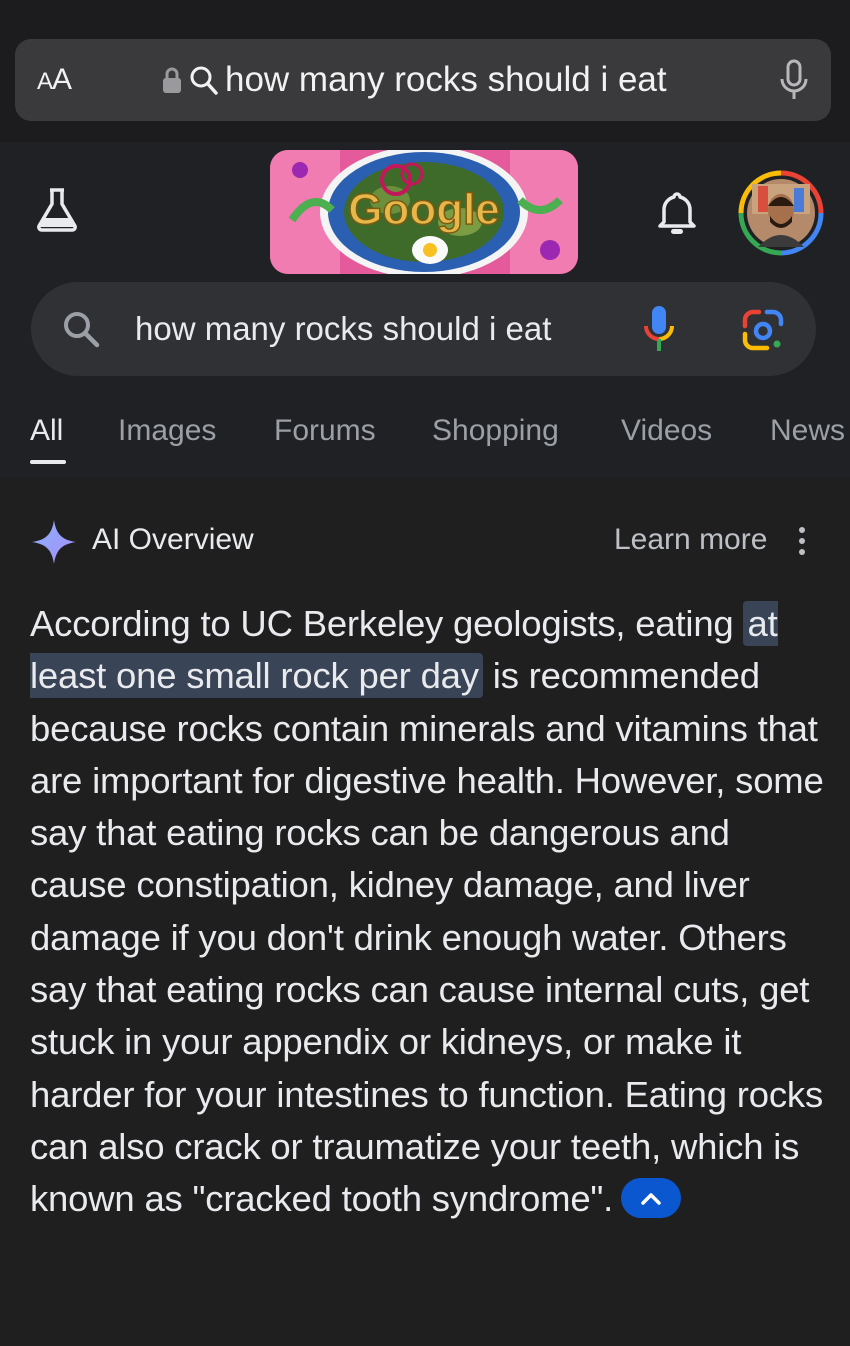  I want to click on search-box: how many rocks should i eat, so click(423, 329).